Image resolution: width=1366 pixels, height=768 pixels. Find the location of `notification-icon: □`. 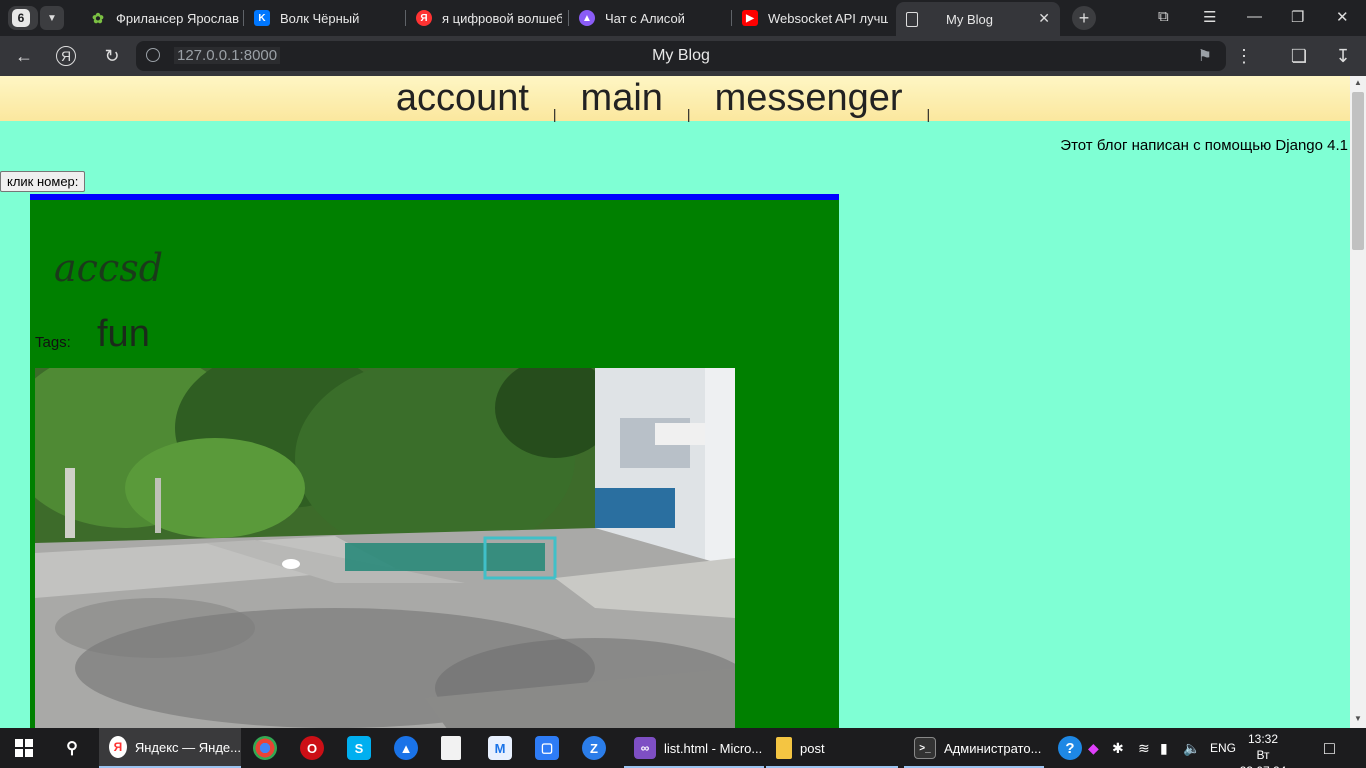

notification-icon: □ is located at coordinates (1329, 748).